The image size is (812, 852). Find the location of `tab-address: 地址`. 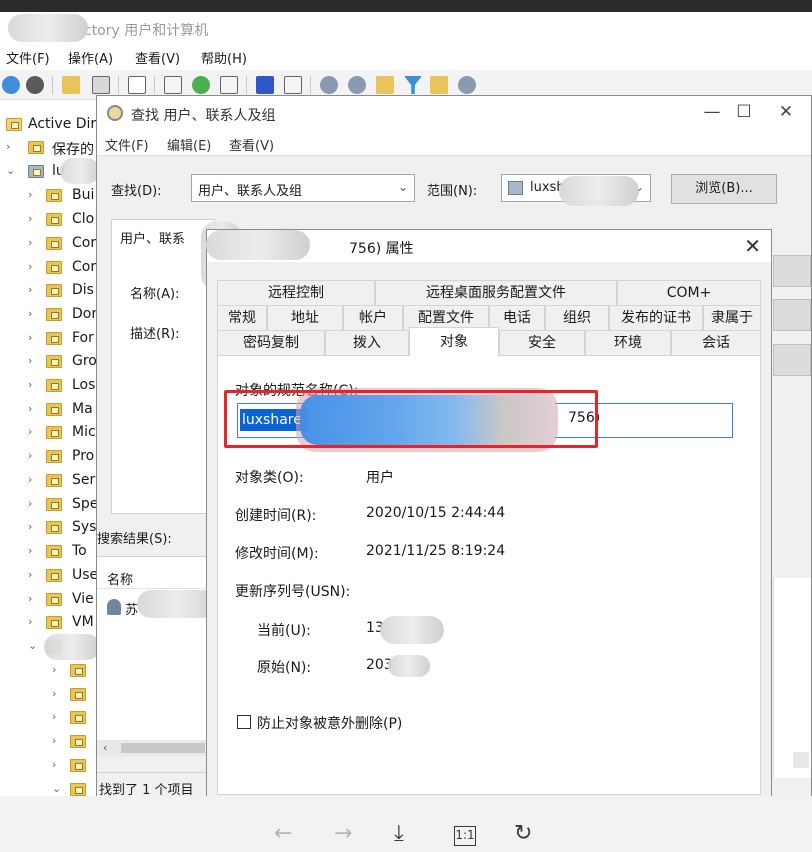

tab-address: 地址 is located at coordinates (305, 318).